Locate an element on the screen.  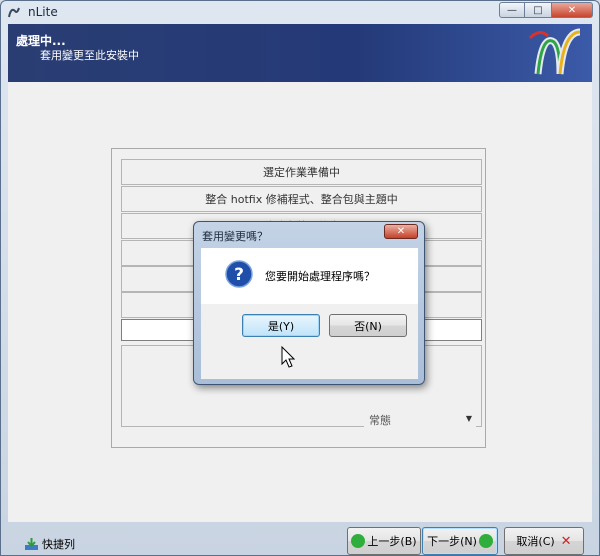
yes-button: 是(Y) is located at coordinates (281, 325).